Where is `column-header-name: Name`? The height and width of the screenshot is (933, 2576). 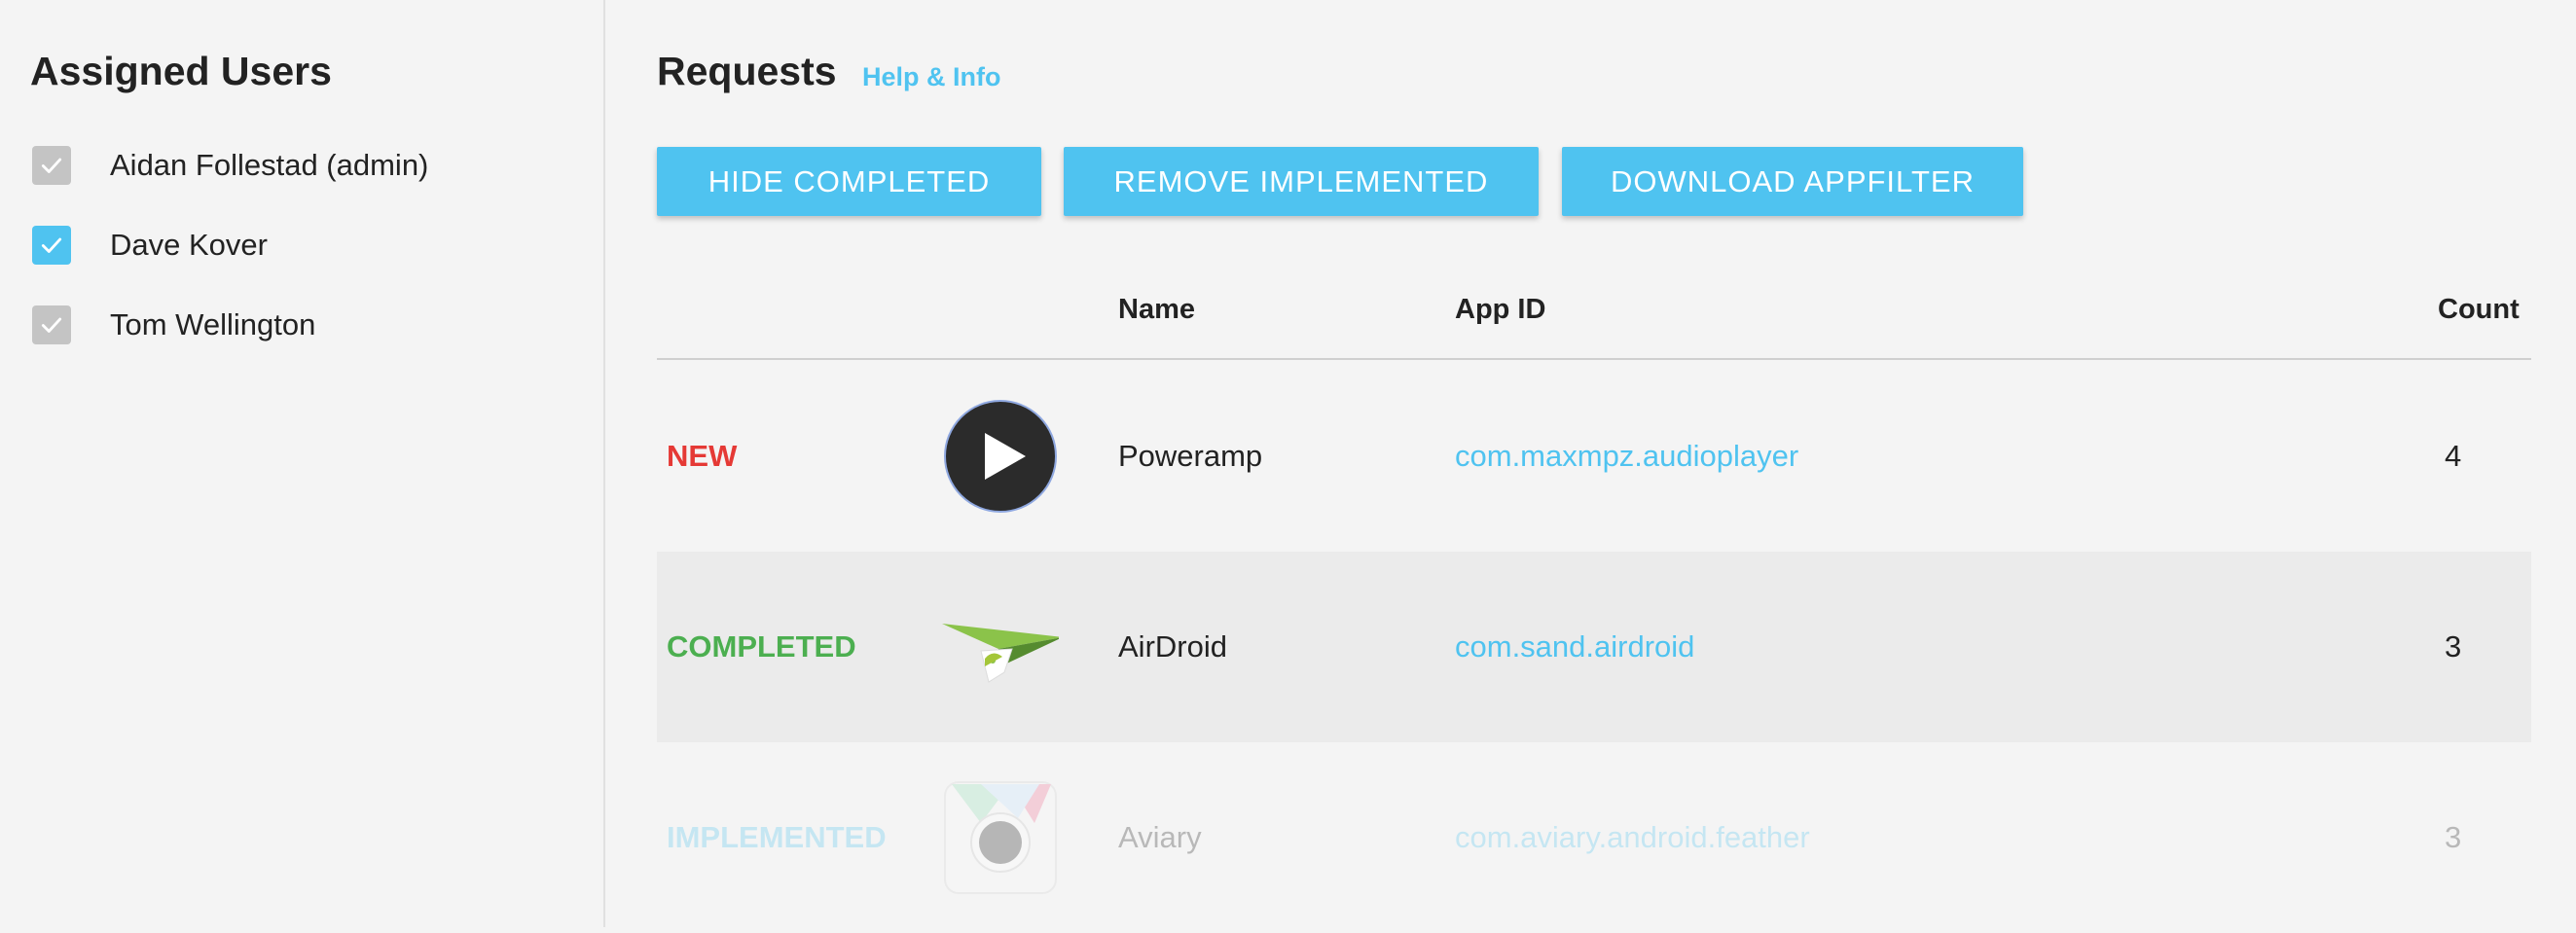 column-header-name: Name is located at coordinates (1156, 310).